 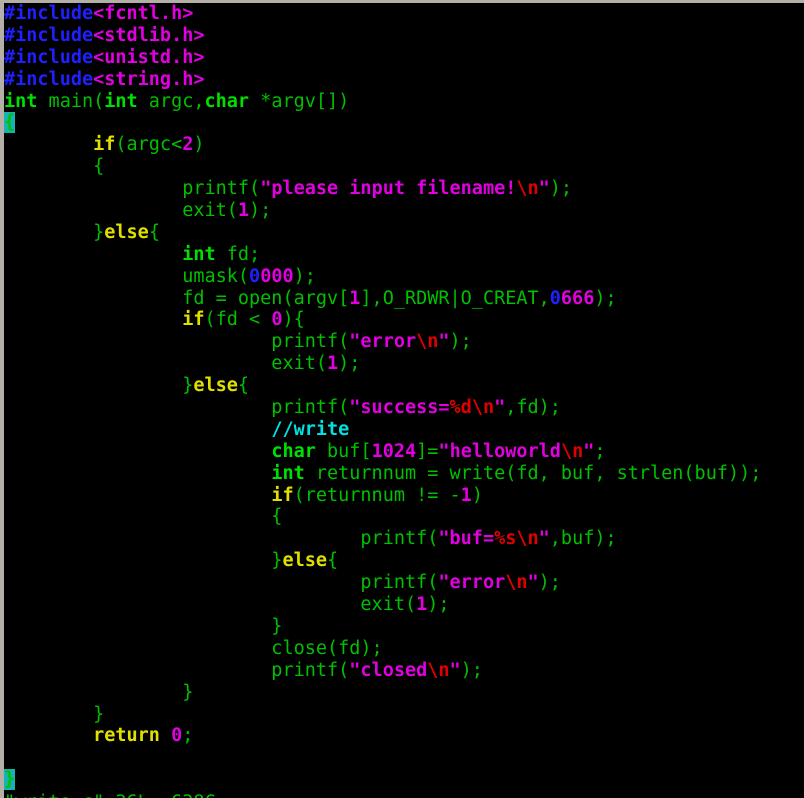 I want to click on token-string: error, so click(x=388, y=342).